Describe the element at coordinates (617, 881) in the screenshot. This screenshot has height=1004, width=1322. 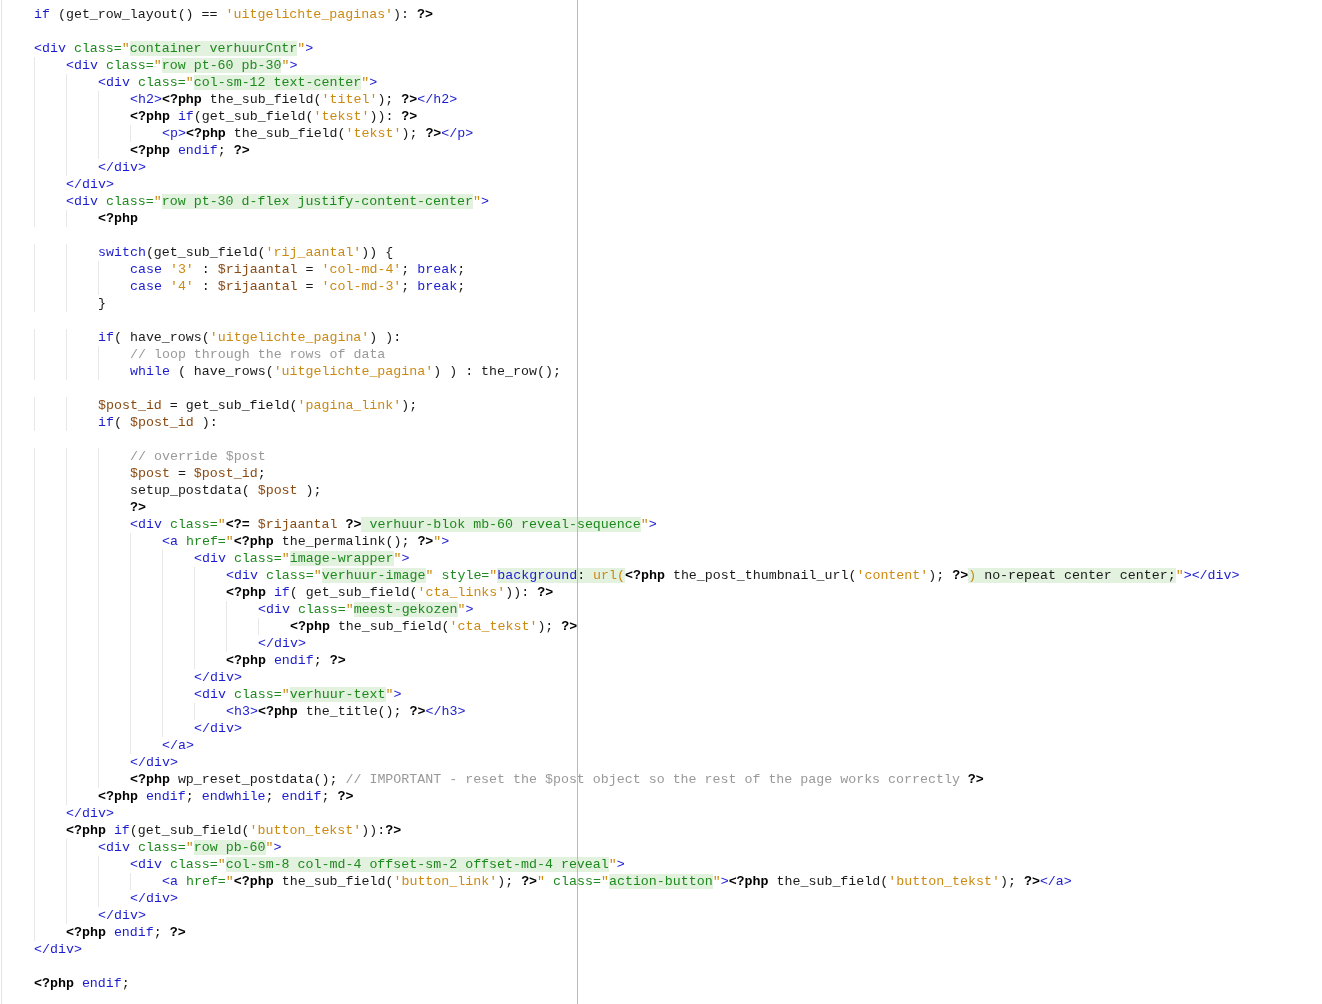
I see `code-line: <a href="<?php the_sub_field('button_link'); ?>" class="action-button"><?php the_sub_field('button_tekst'); ?></a>` at that location.